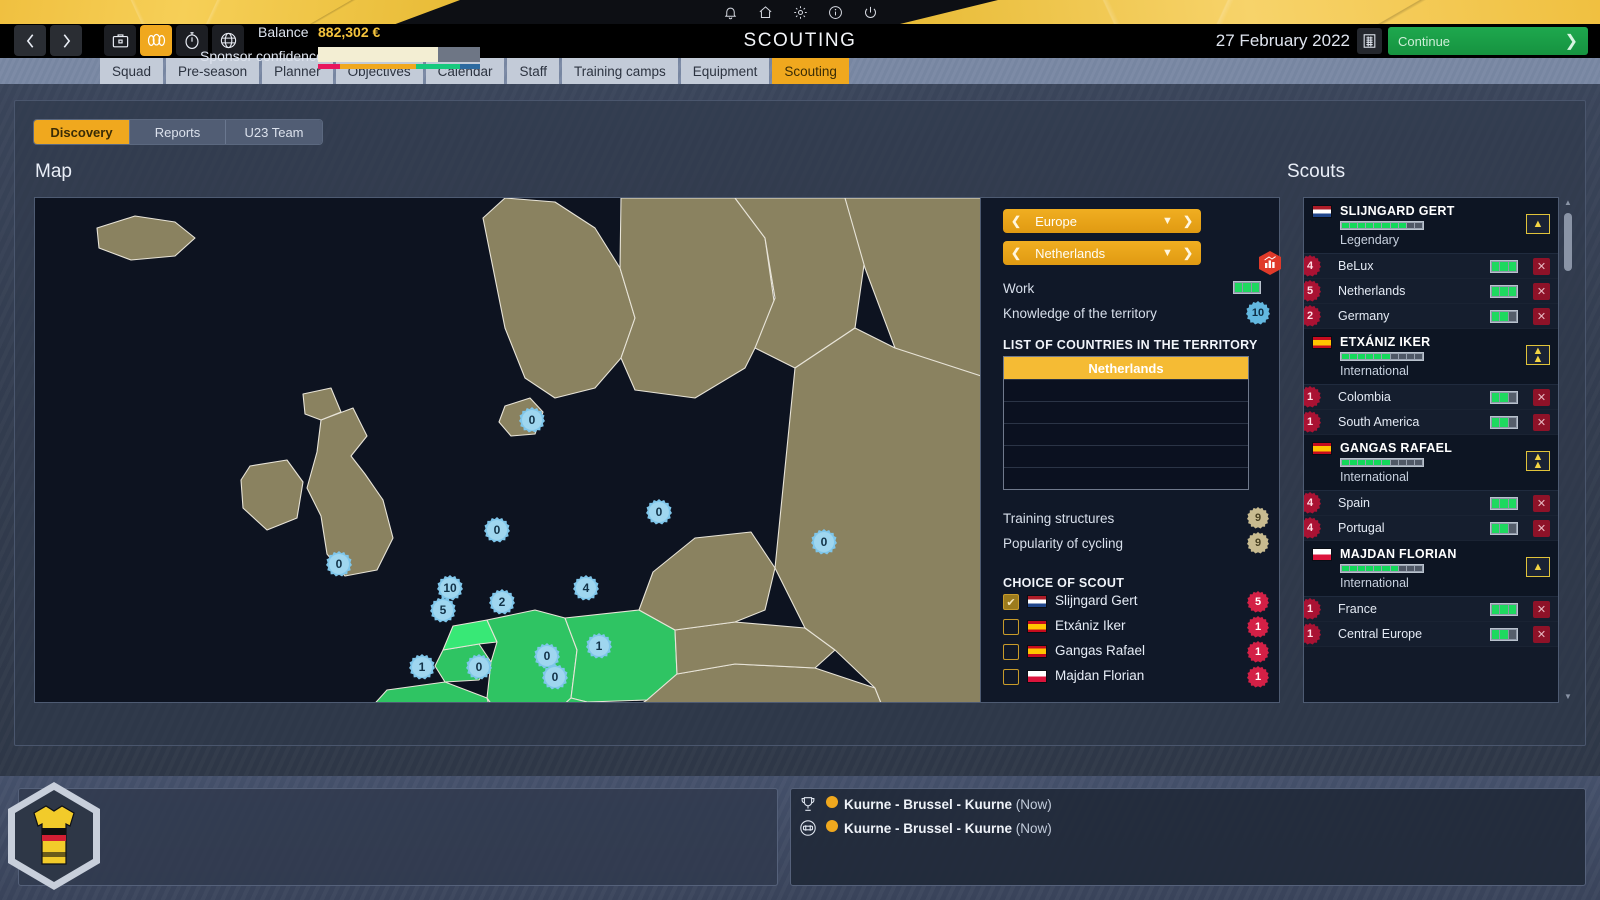 The width and height of the screenshot is (1600, 900). What do you see at coordinates (1188, 221) in the screenshot?
I see `next-continent-icon: ❯` at bounding box center [1188, 221].